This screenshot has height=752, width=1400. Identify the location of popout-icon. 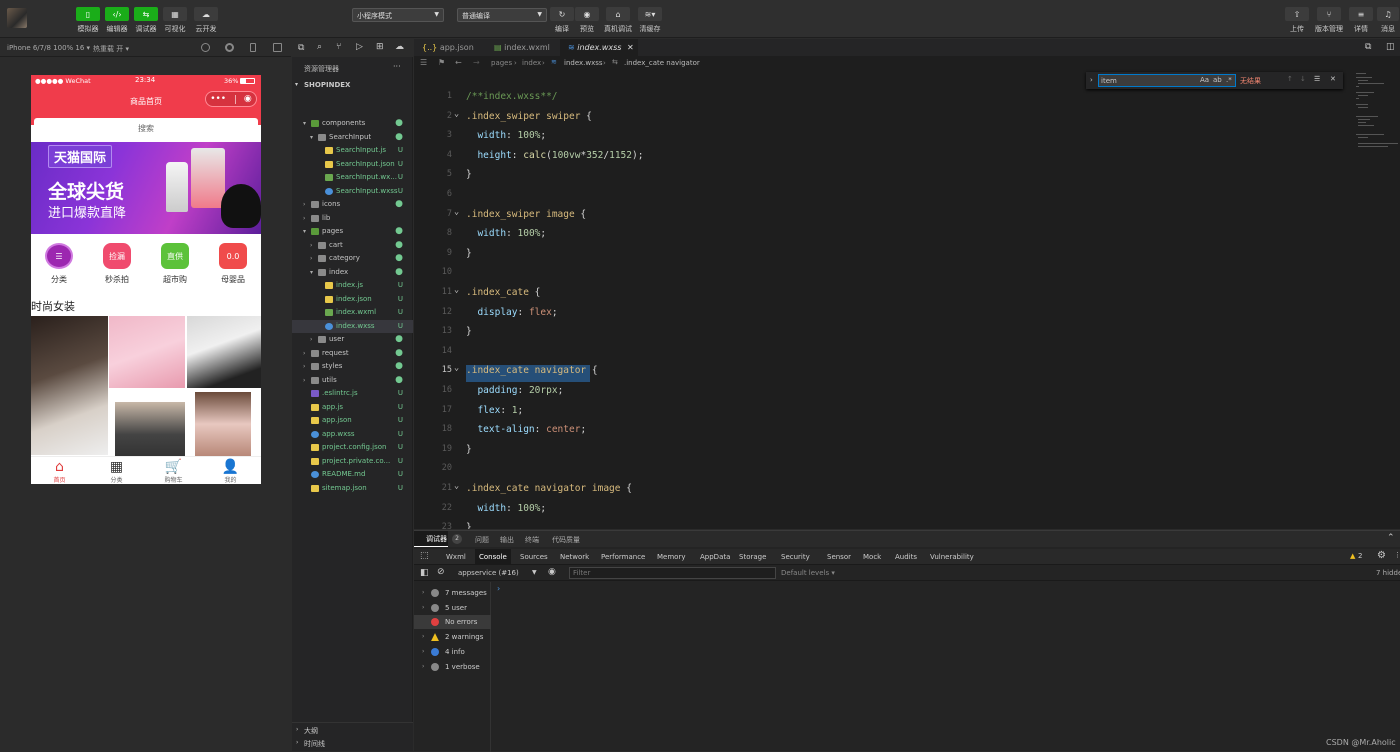
(277, 47).